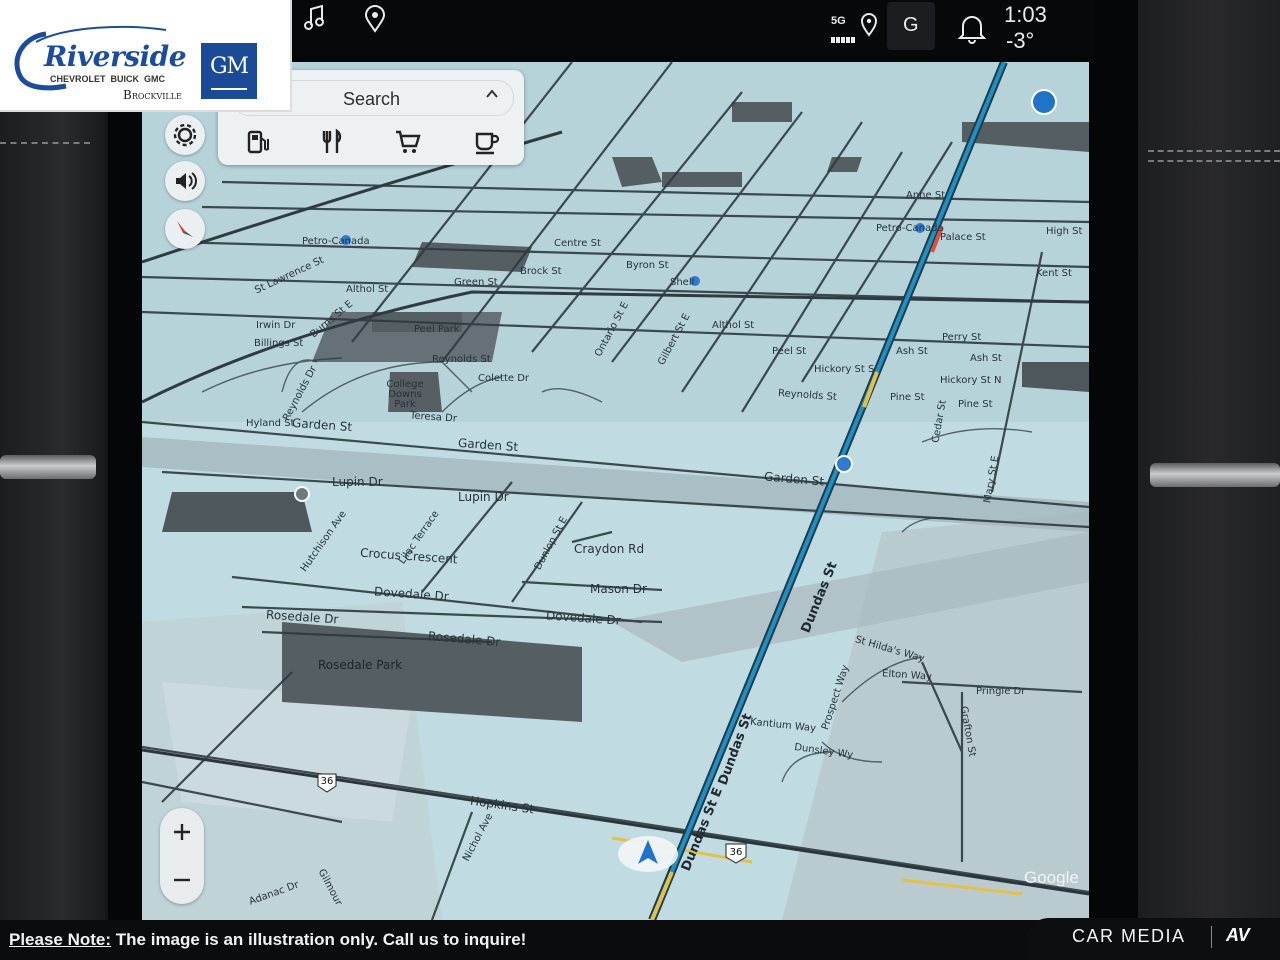 The height and width of the screenshot is (960, 1280). Describe the element at coordinates (461, 359) in the screenshot. I see `street-label: Reynolds St` at that location.